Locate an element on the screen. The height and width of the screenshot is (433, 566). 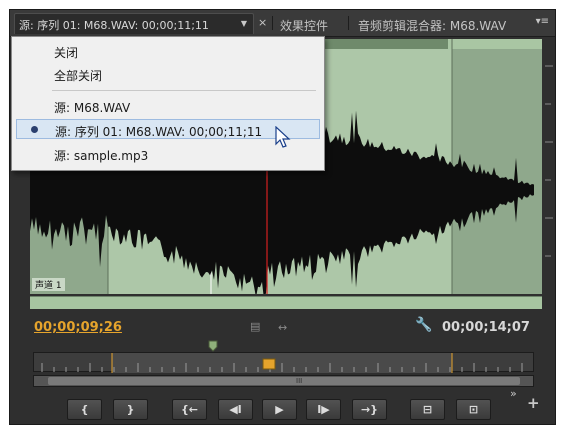
tab-source-dropdown-icon: ▼ is located at coordinates (244, 24).